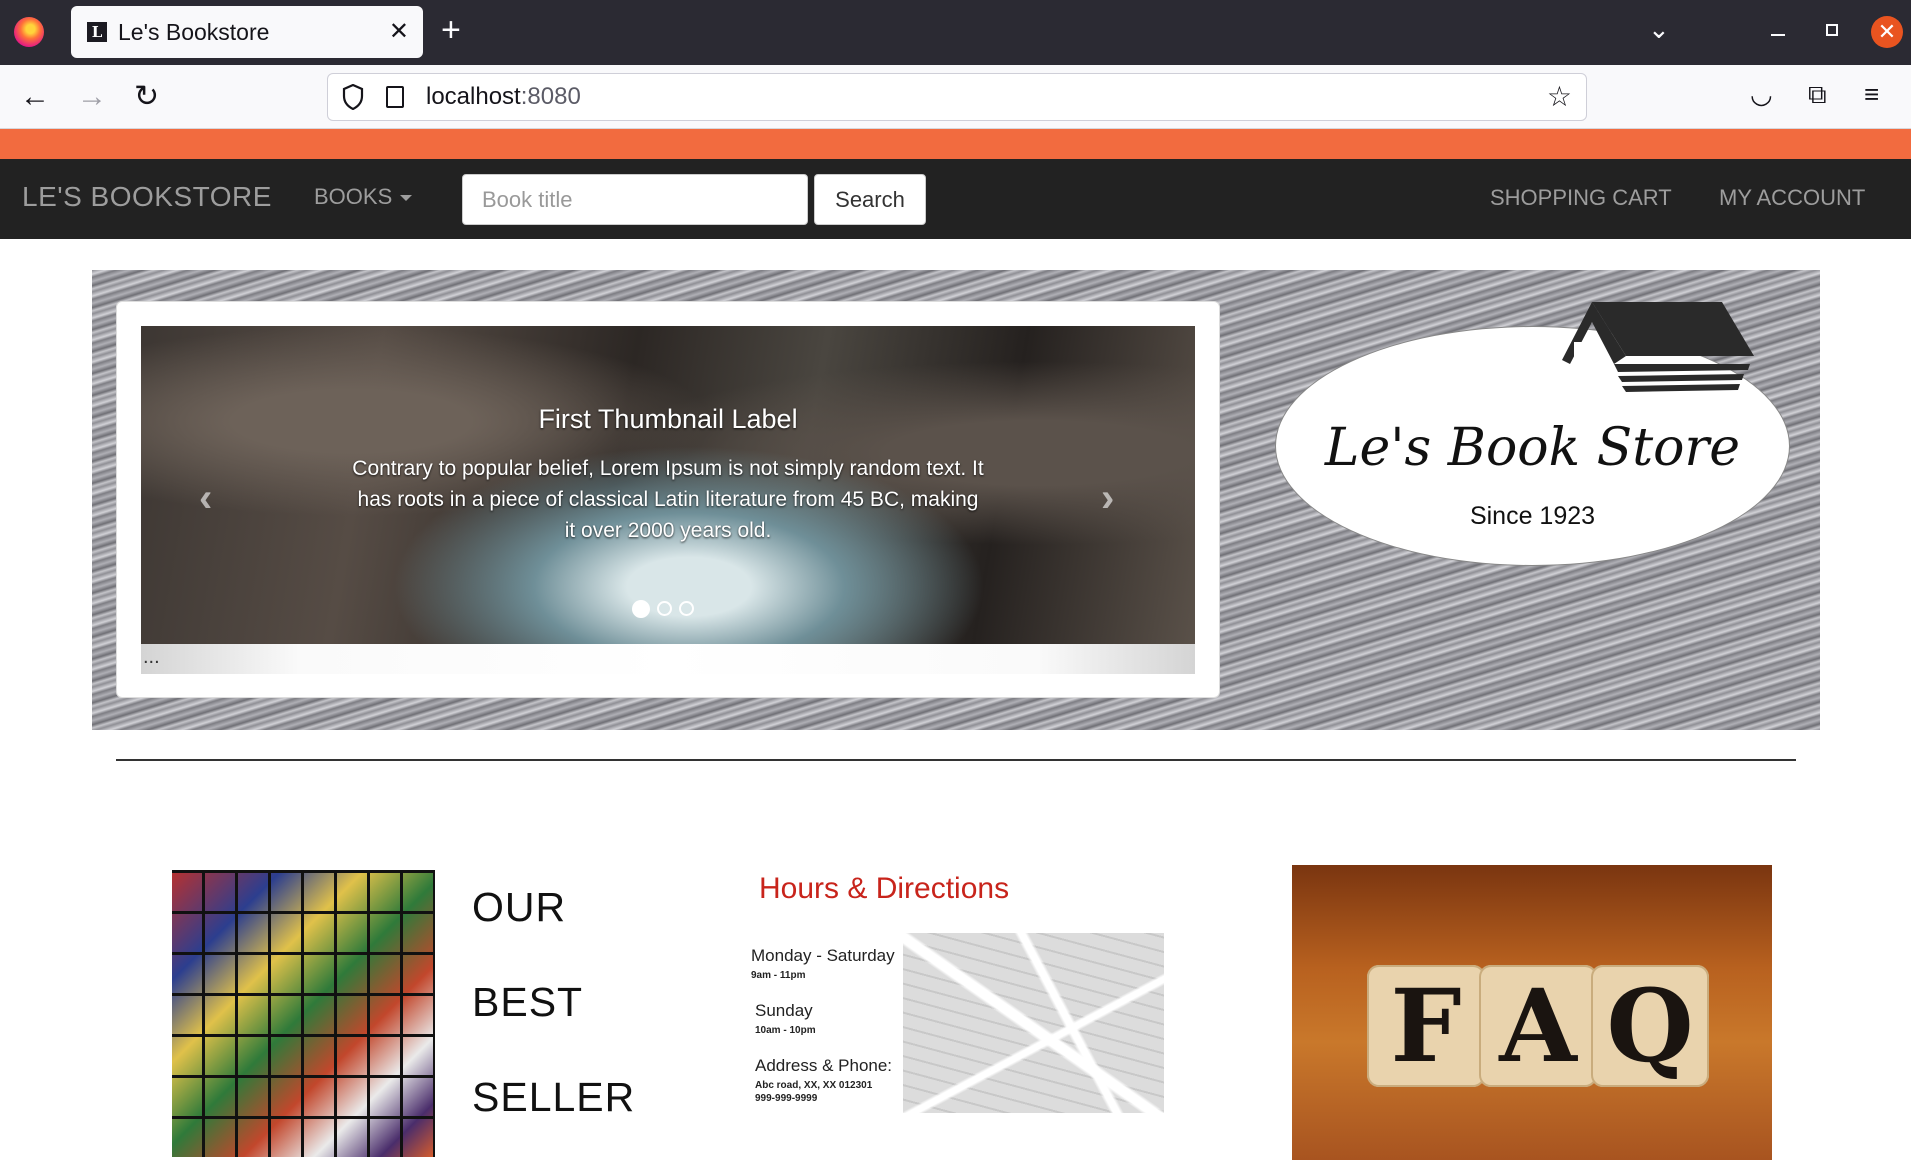 This screenshot has width=1911, height=1170. What do you see at coordinates (29, 32) in the screenshot?
I see `firefox-icon` at bounding box center [29, 32].